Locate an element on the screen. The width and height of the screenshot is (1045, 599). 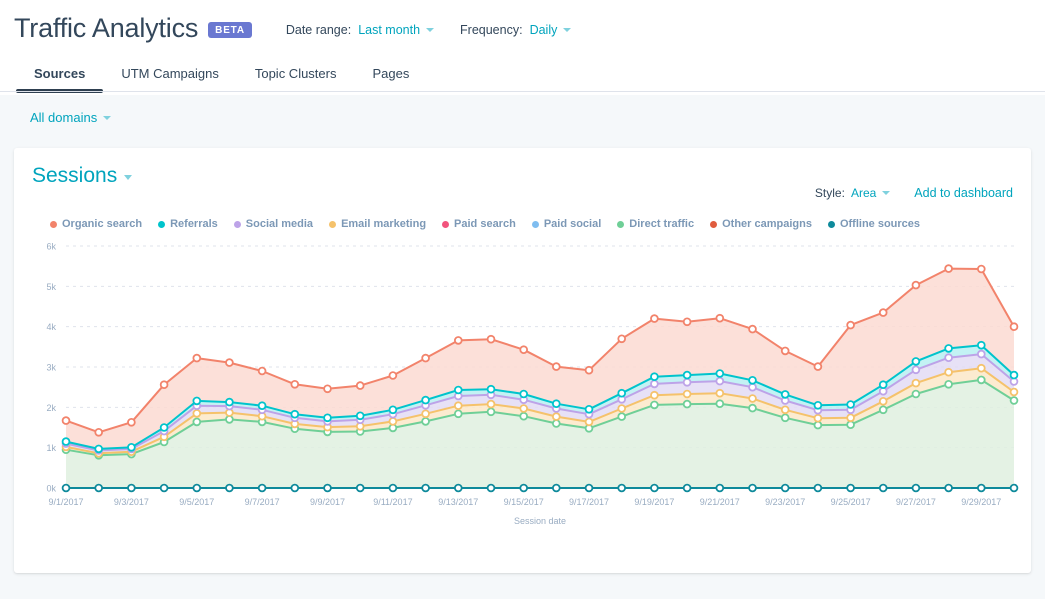
tab-topic-clusters: Topic Clusters is located at coordinates (296, 79).